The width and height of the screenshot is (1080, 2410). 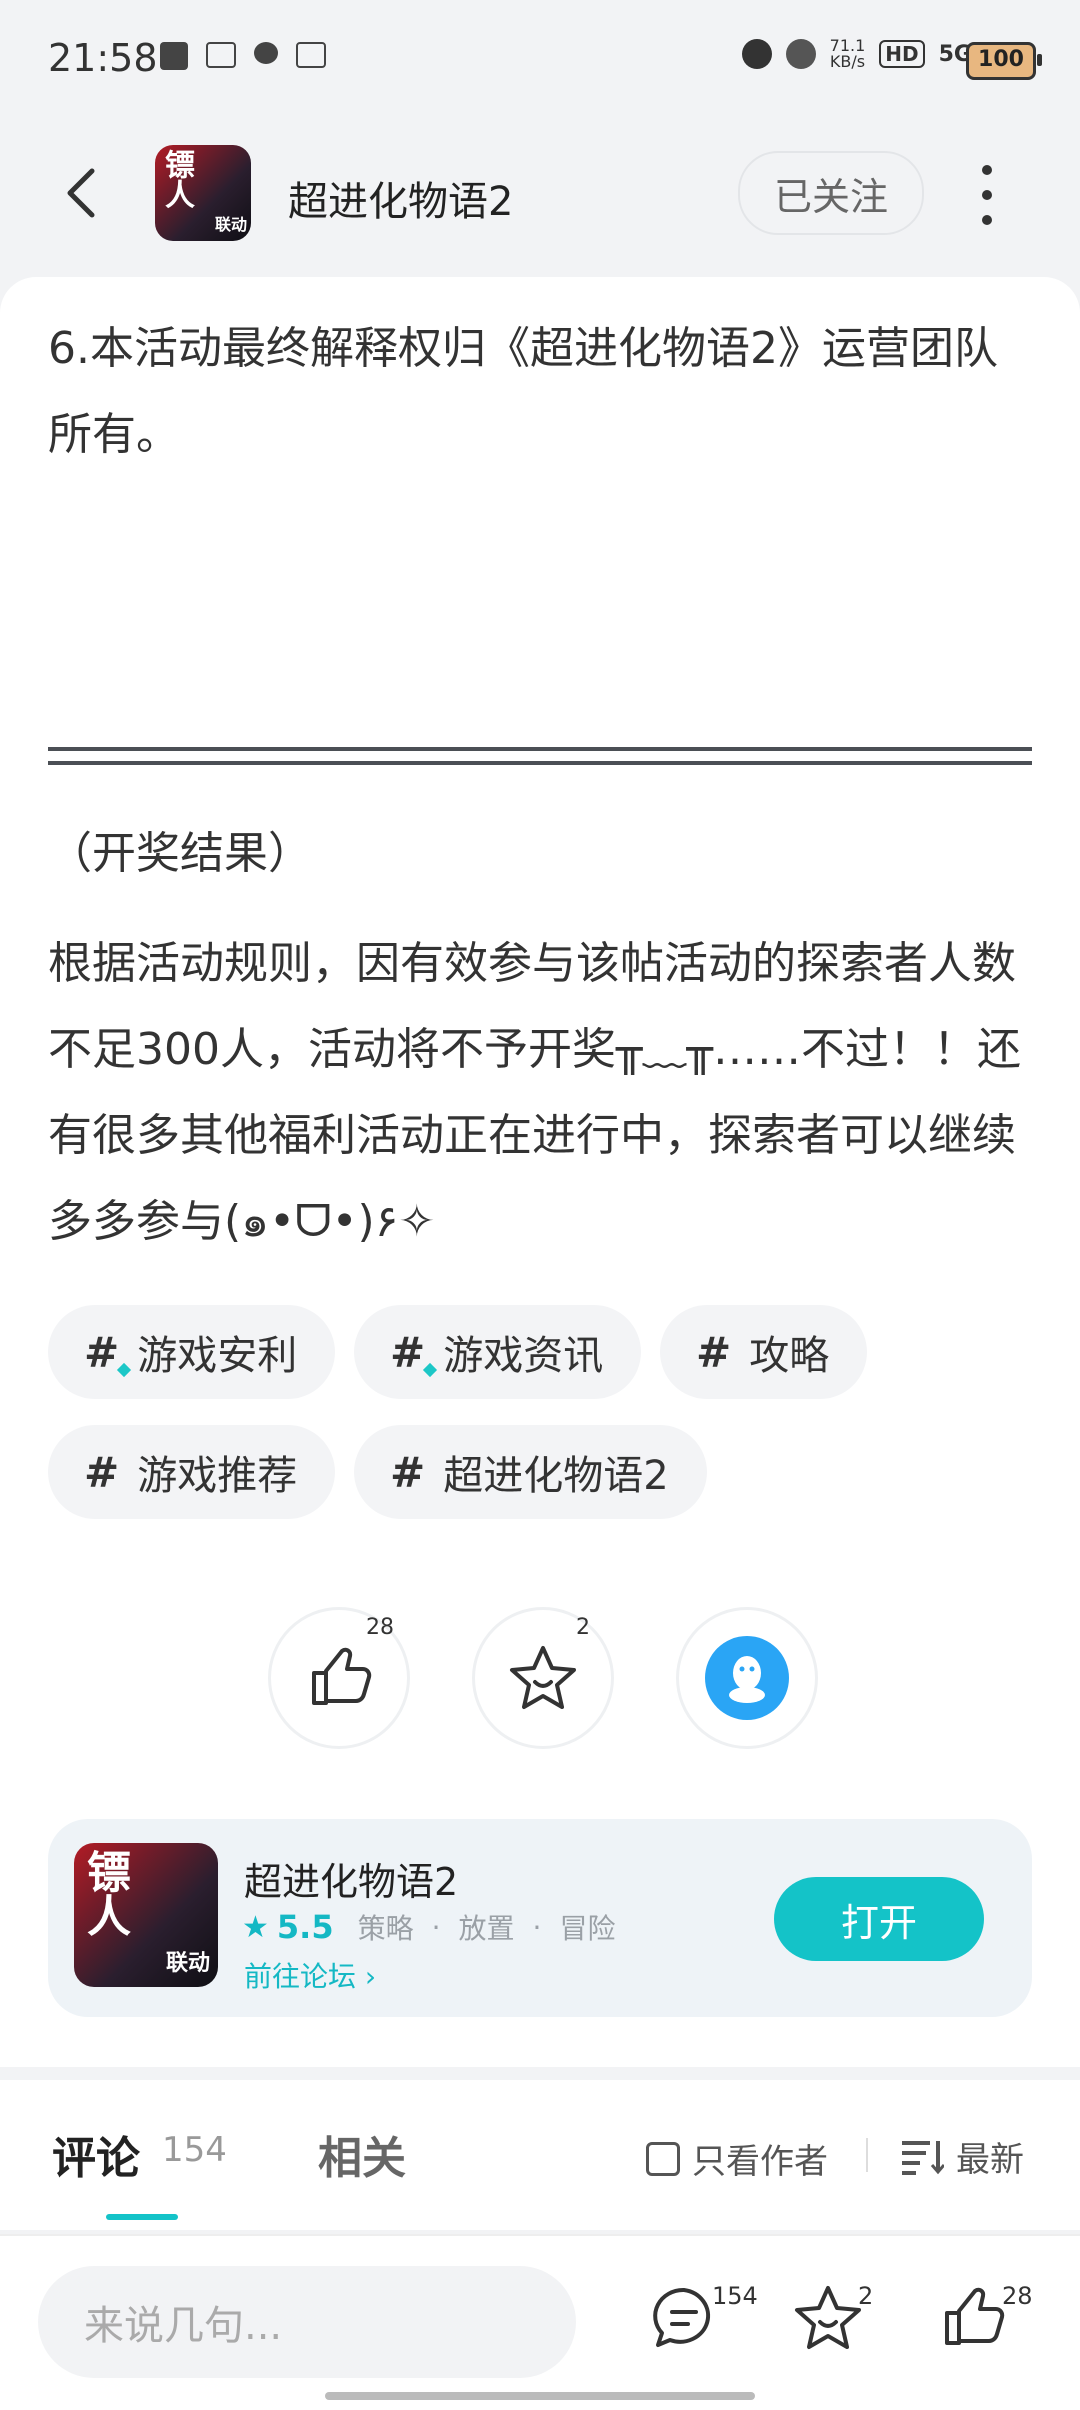 I want to click on favorite-bottom-button, so click(x=828, y=2318).